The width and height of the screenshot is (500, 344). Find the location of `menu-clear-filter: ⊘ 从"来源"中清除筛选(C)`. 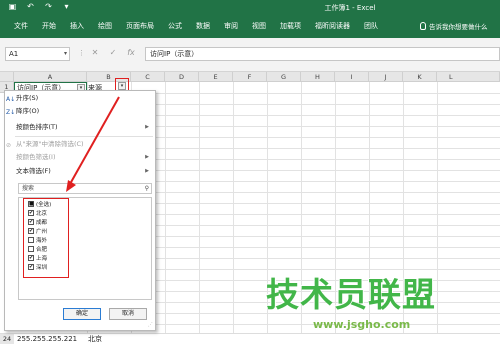

menu-clear-filter: ⊘ 从"来源"中清除筛选(C) is located at coordinates (80, 144).